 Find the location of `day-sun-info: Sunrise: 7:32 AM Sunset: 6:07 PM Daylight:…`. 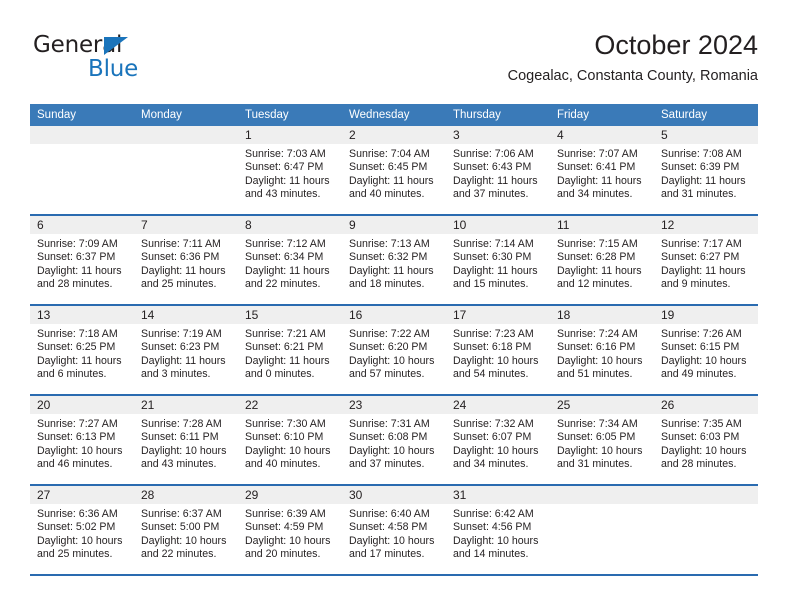

day-sun-info: Sunrise: 7:32 AM Sunset: 6:07 PM Daylight:… is located at coordinates (498, 442).